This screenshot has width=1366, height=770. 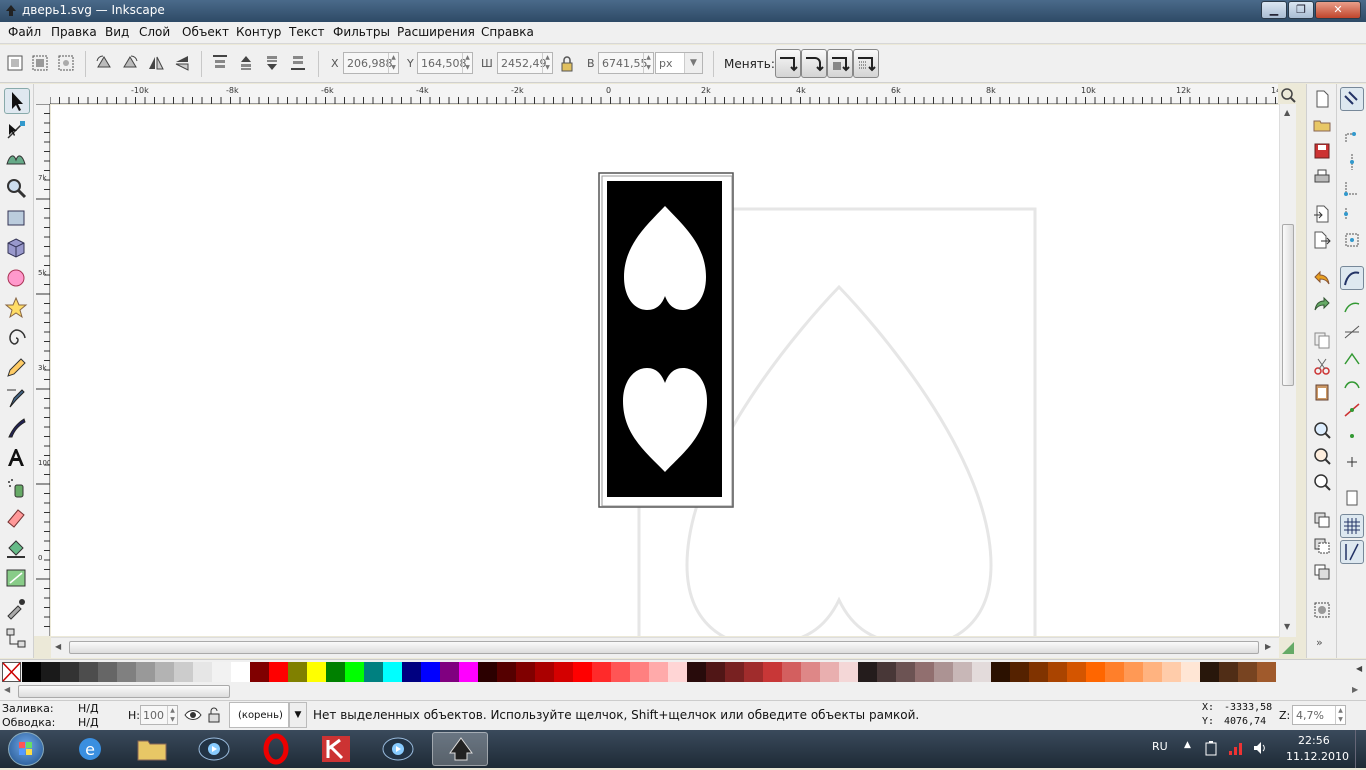 I want to click on taskbar-internet-explorer: e, so click(x=90, y=749).